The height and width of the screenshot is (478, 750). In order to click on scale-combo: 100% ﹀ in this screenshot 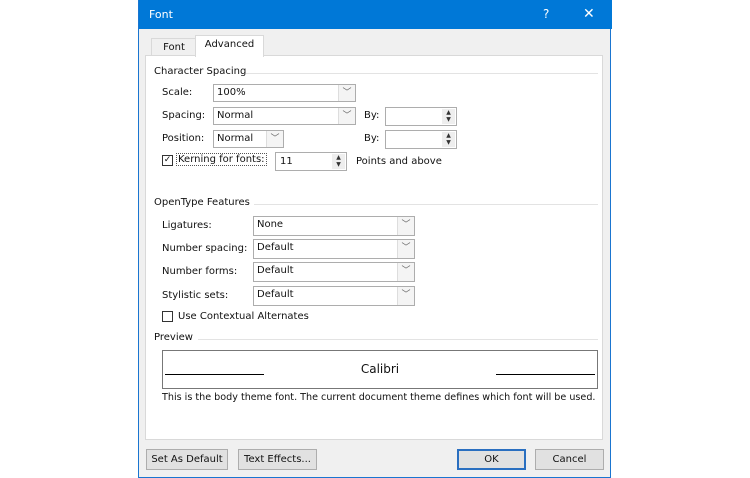, I will do `click(284, 93)`.